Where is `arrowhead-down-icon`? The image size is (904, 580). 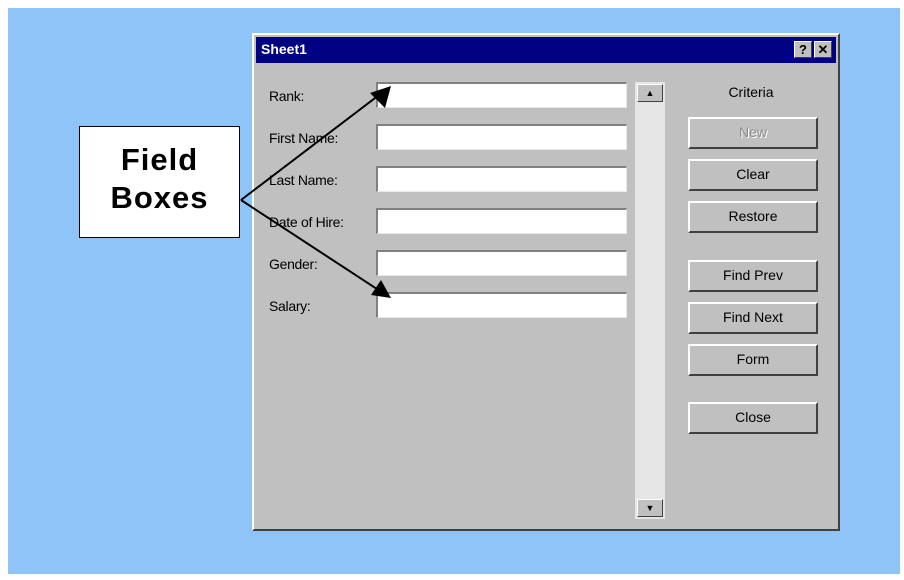 arrowhead-down-icon is located at coordinates (381, 289).